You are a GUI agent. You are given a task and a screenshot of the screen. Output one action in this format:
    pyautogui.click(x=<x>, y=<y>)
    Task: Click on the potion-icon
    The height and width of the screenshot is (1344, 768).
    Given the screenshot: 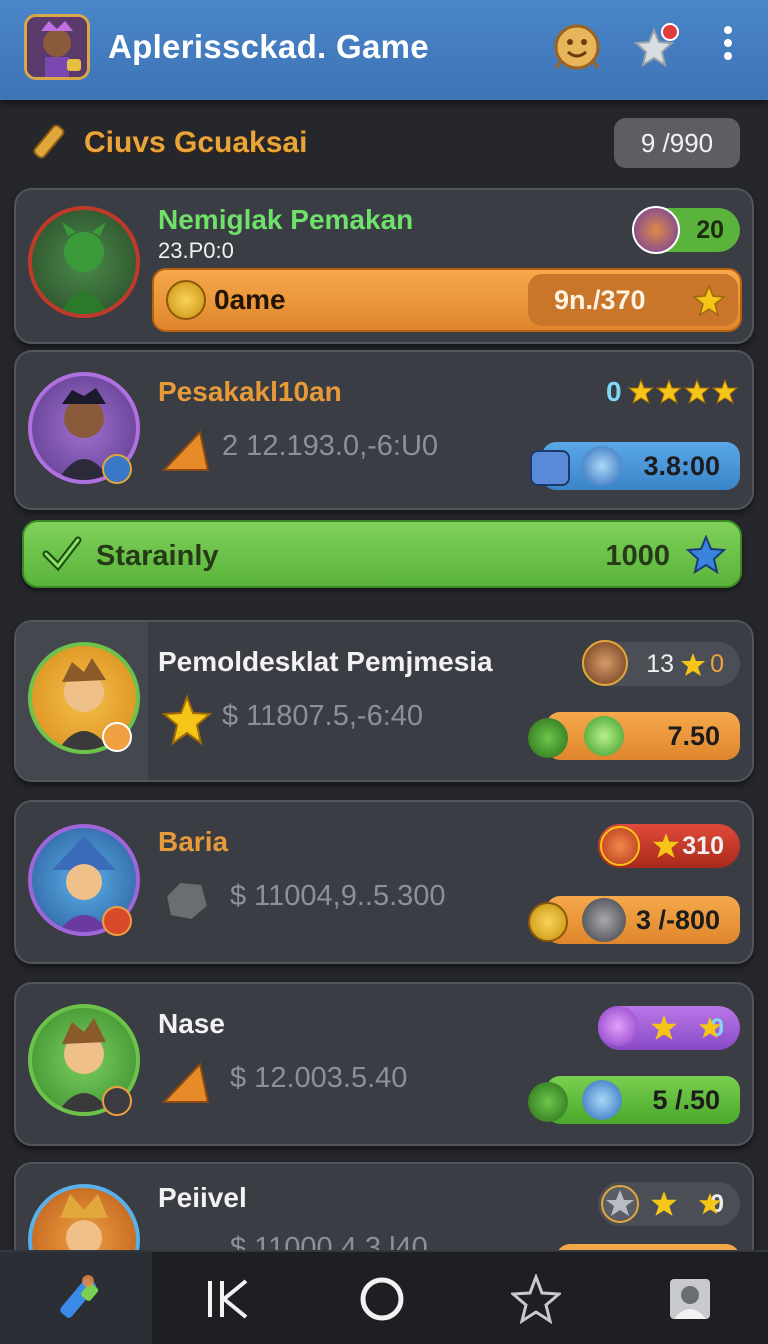 What is the action you would take?
    pyautogui.click(x=618, y=1026)
    